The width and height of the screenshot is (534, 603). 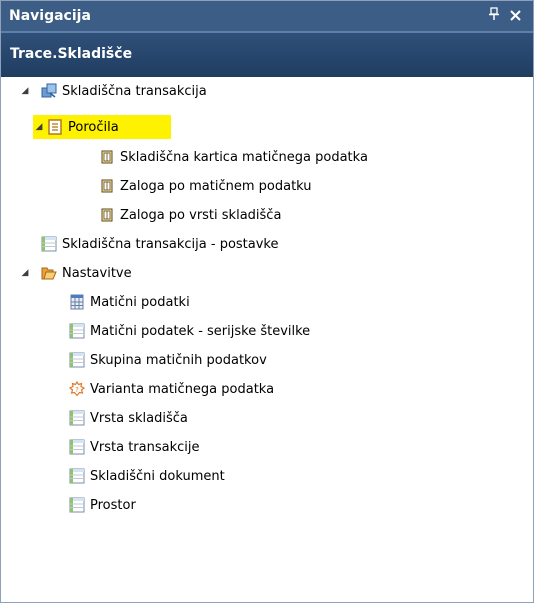 What do you see at coordinates (182, 389) in the screenshot?
I see `tree-item-label: Varianta matičnega podatka` at bounding box center [182, 389].